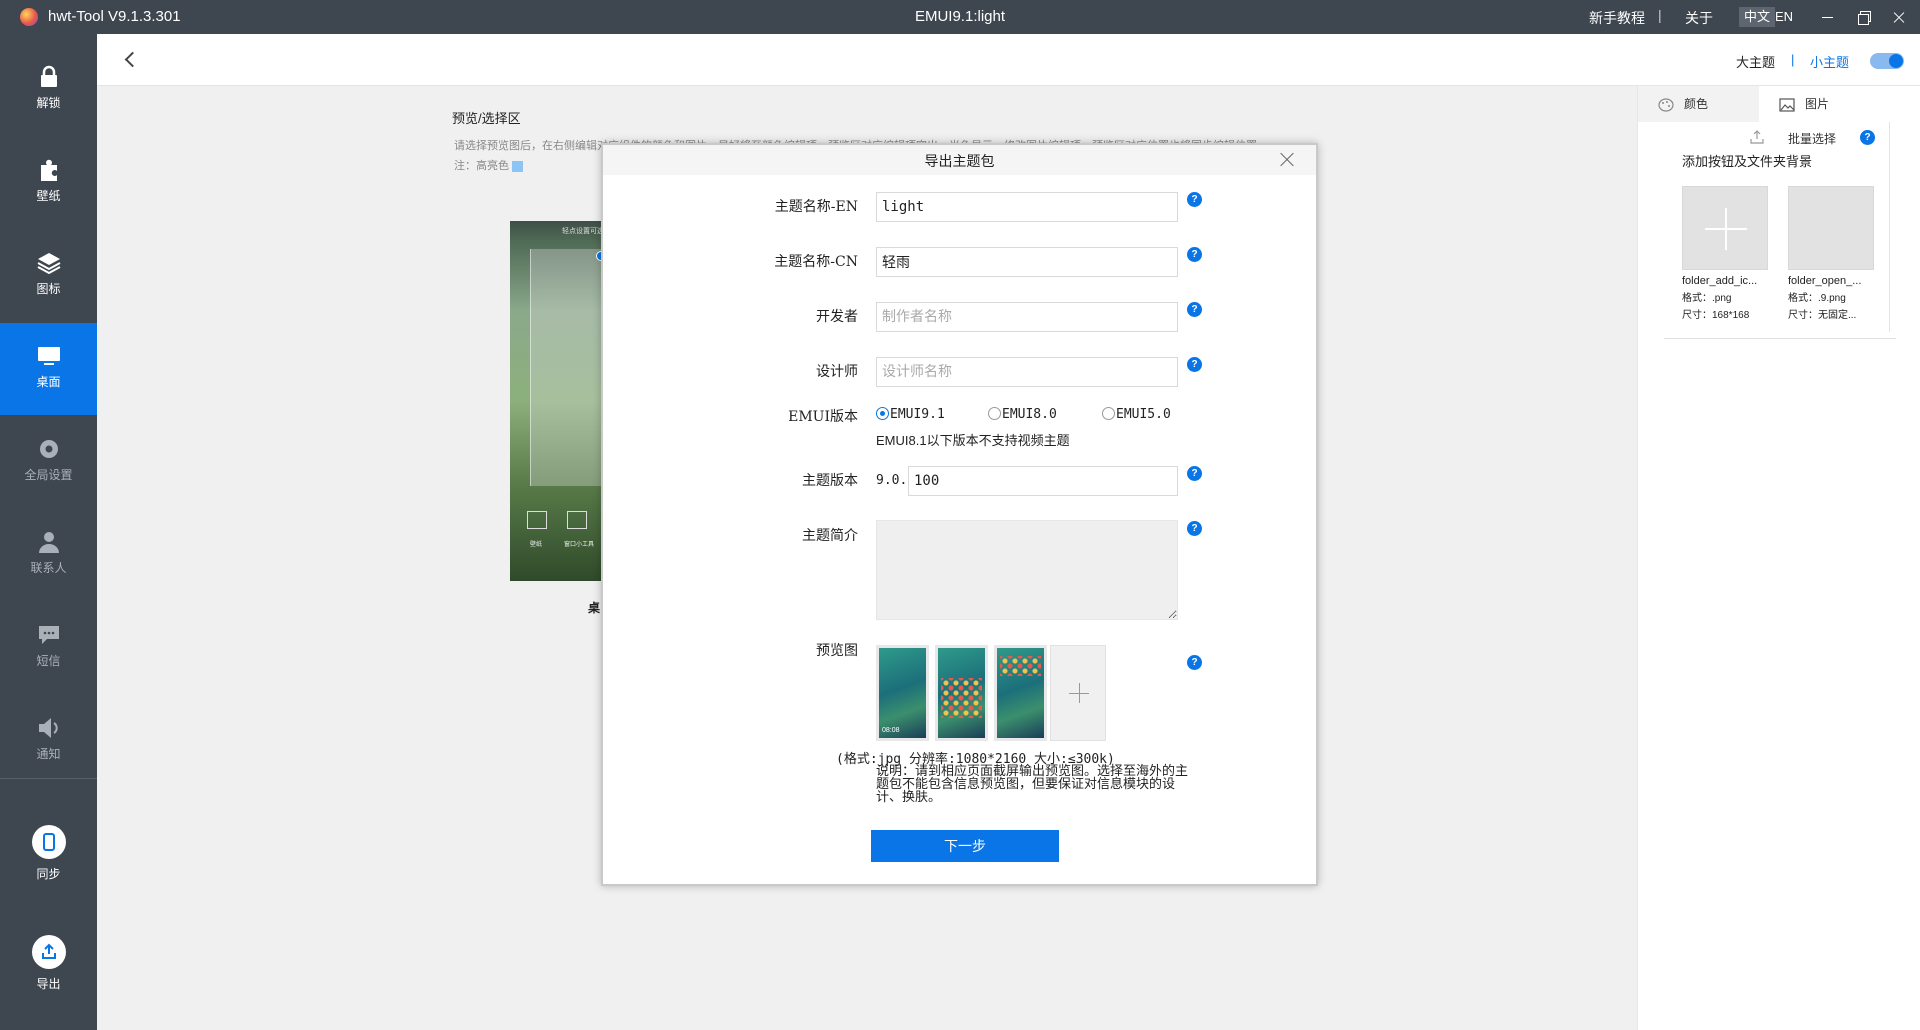 Image resolution: width=1920 pixels, height=1030 pixels. I want to click on preview-images-label: 预览图, so click(837, 651).